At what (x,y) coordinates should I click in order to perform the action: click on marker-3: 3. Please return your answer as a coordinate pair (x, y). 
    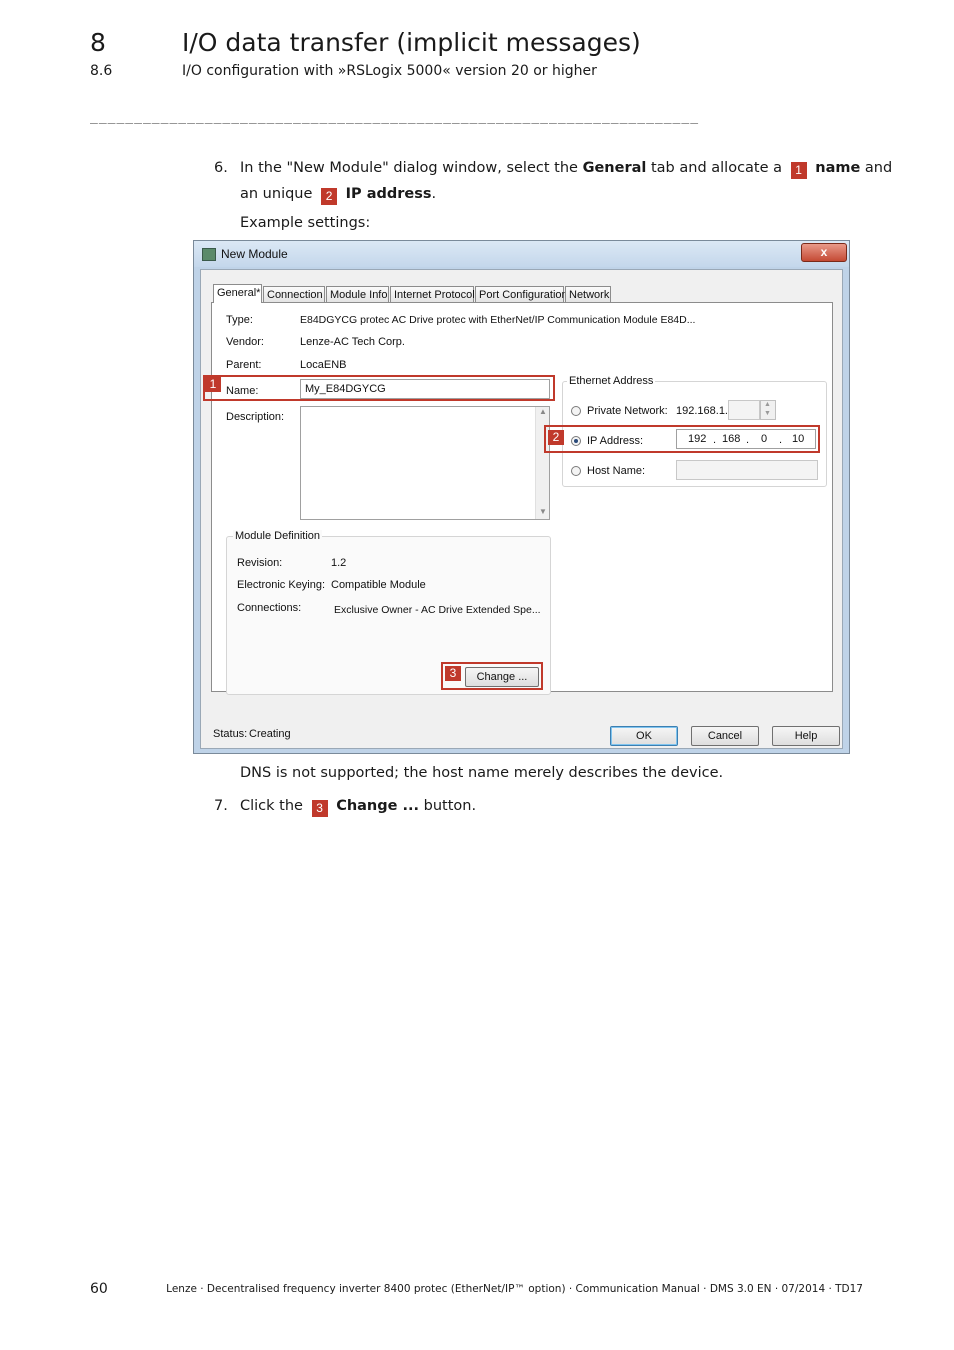
    Looking at the image, I should click on (319, 808).